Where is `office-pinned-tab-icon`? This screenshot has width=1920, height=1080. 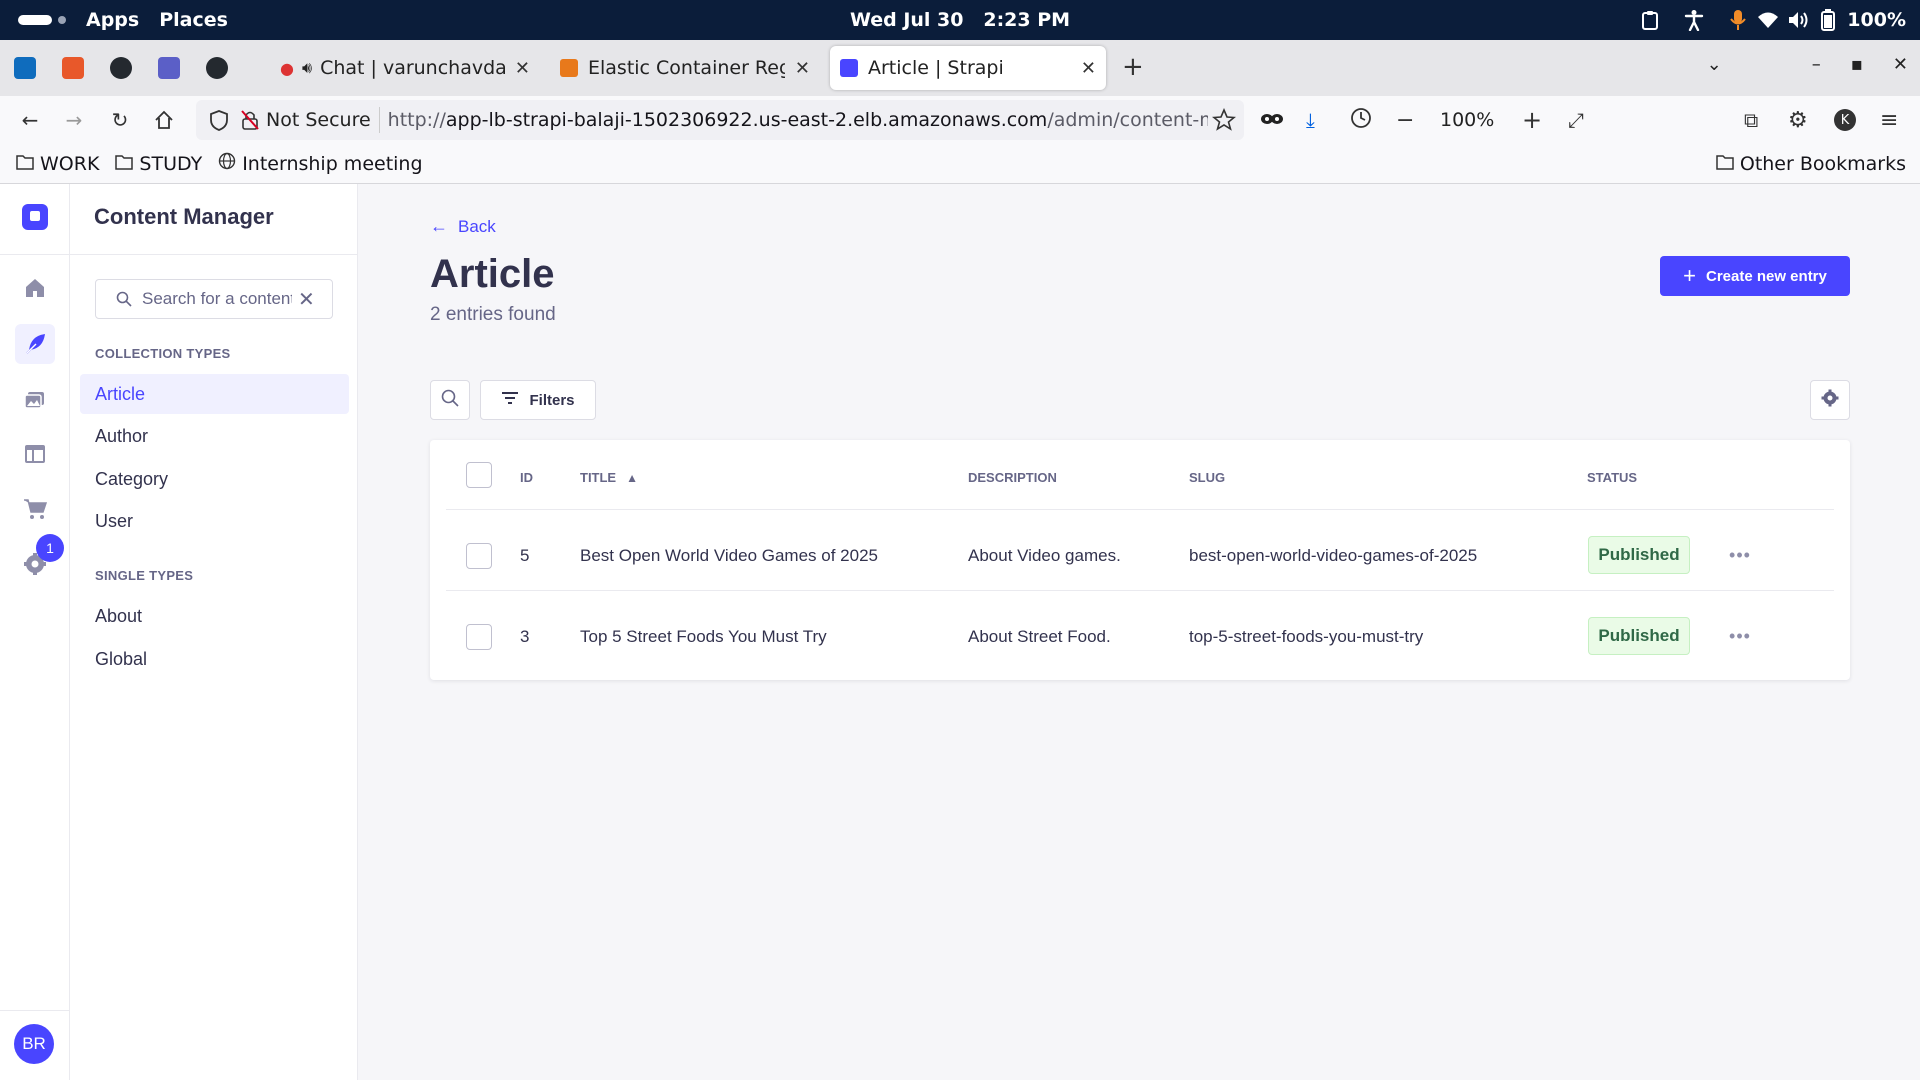 office-pinned-tab-icon is located at coordinates (73, 68).